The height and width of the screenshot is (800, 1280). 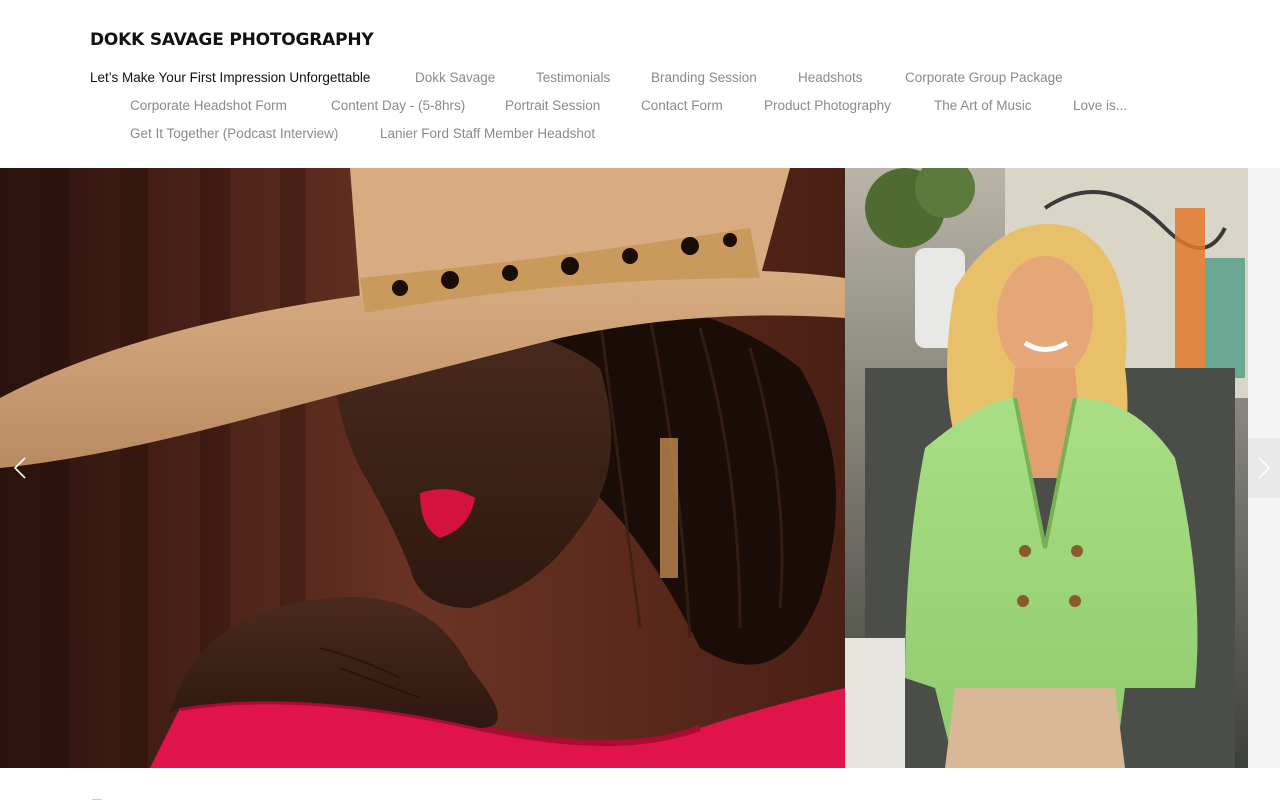 What do you see at coordinates (208, 106) in the screenshot?
I see `nav-item-corporate-headshot-form: Corporate Headshot Form` at bounding box center [208, 106].